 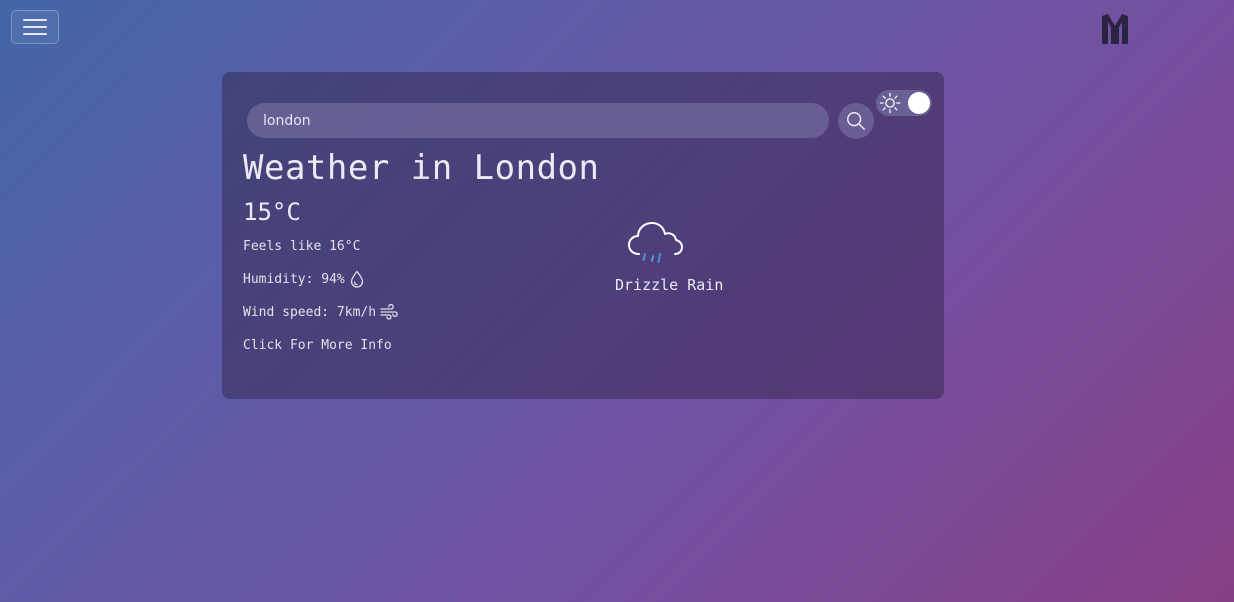 I want to click on wind-icon, so click(x=389, y=312).